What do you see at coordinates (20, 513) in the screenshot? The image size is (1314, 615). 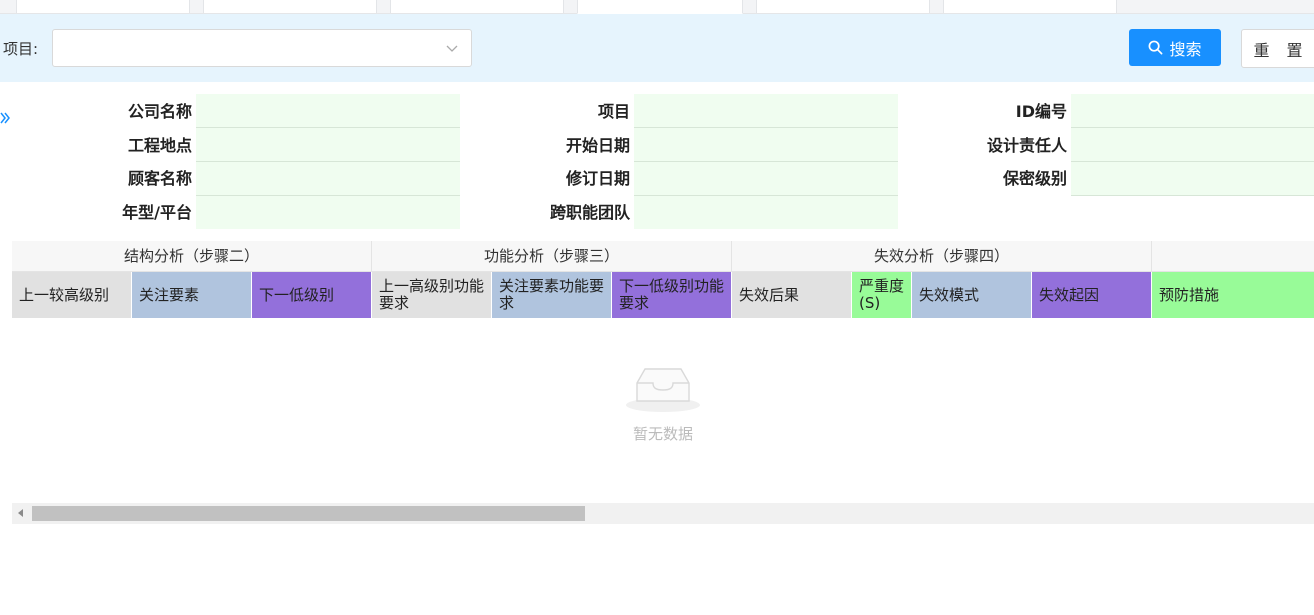 I see `scroll-left-icon` at bounding box center [20, 513].